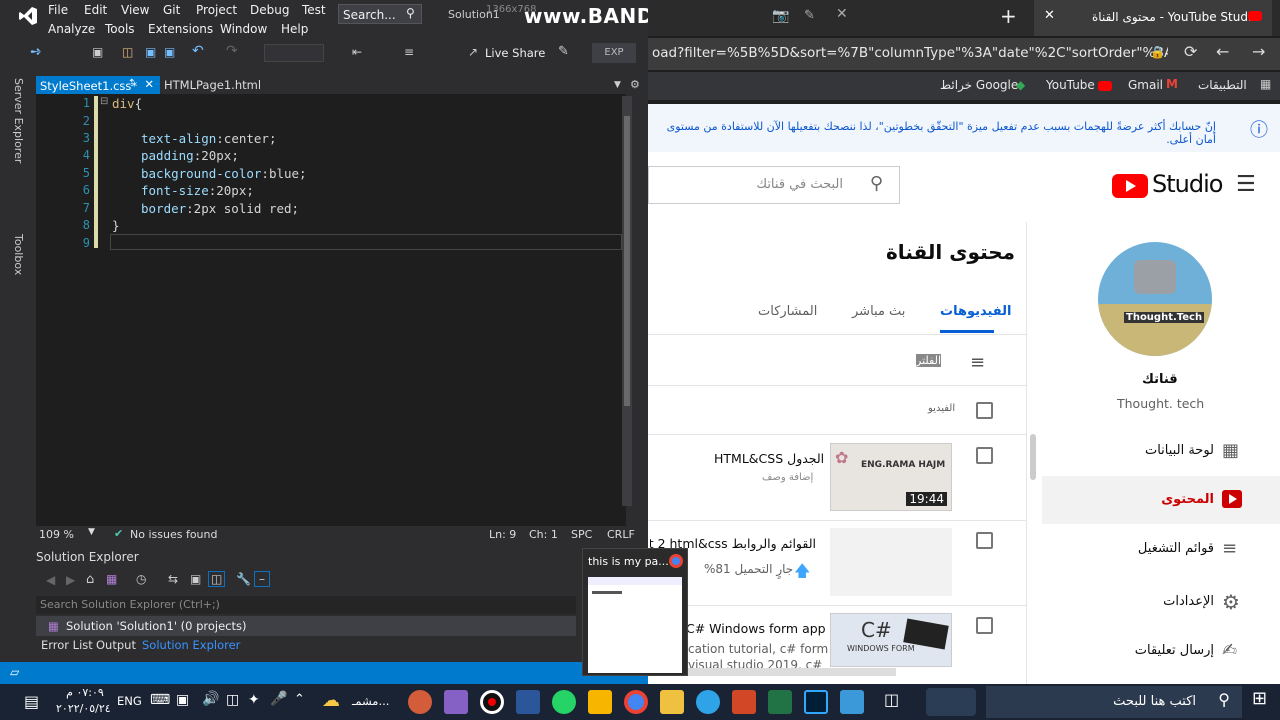 The image size is (1280, 720). What do you see at coordinates (744, 702) in the screenshot?
I see `powerpoint-icon` at bounding box center [744, 702].